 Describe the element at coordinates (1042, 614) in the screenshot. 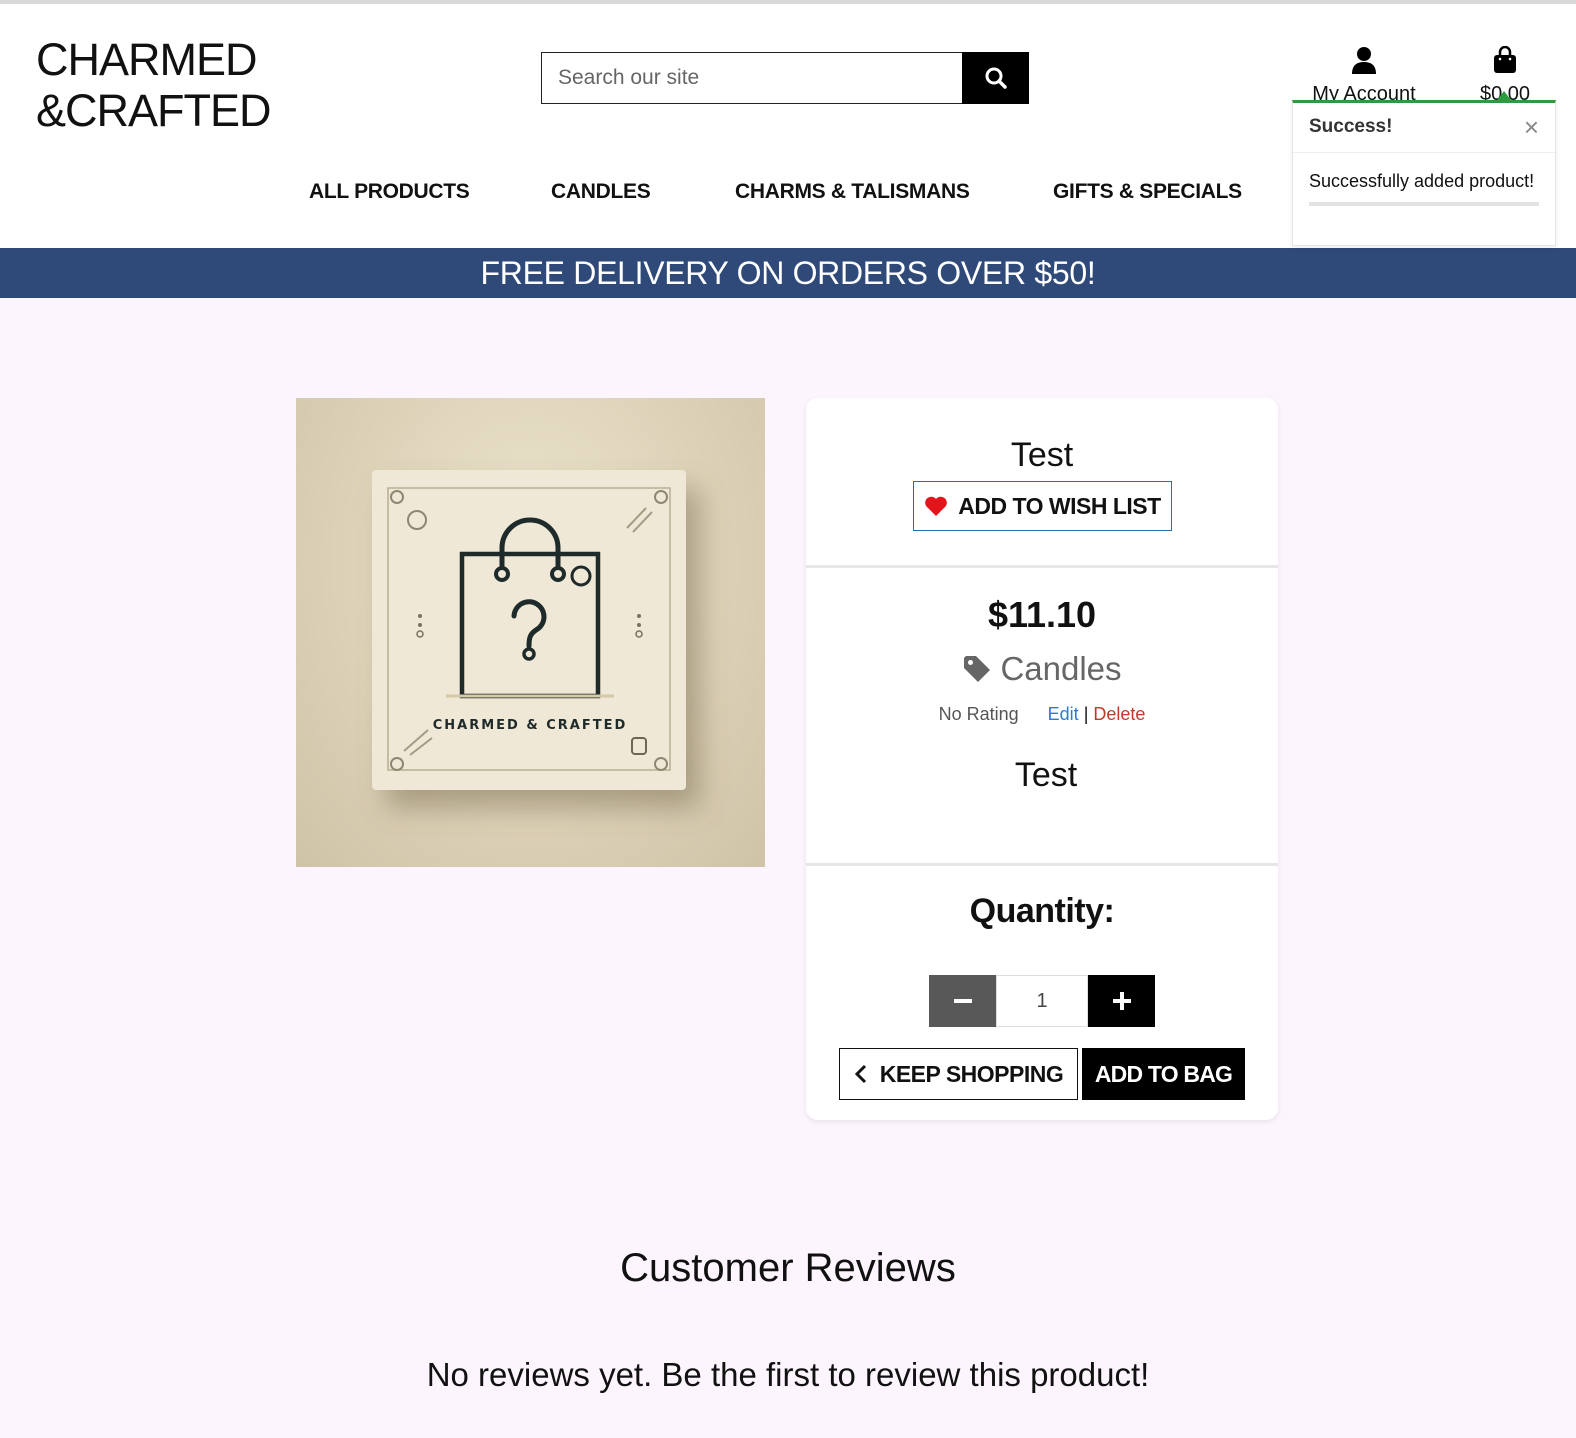

I see `product-price: $11.10` at that location.